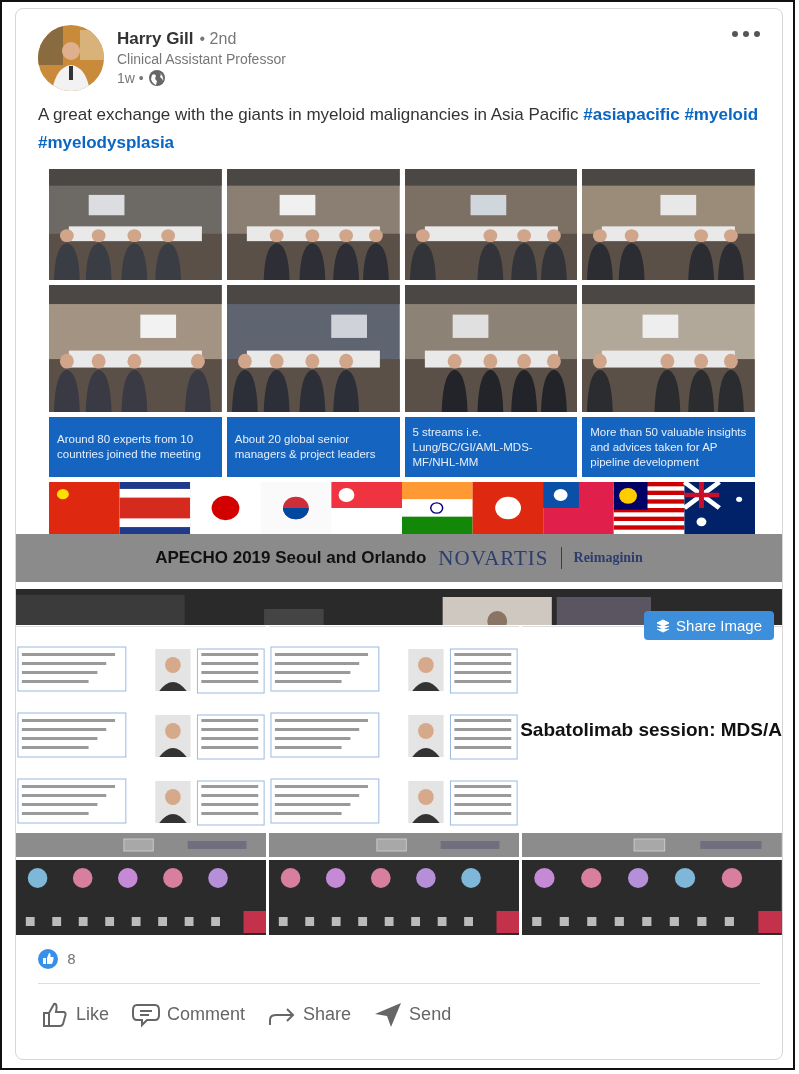 This screenshot has height=1074, width=799. Describe the element at coordinates (651, 730) in the screenshot. I see `slide-title: Sabatolimab session: MDS/A` at that location.